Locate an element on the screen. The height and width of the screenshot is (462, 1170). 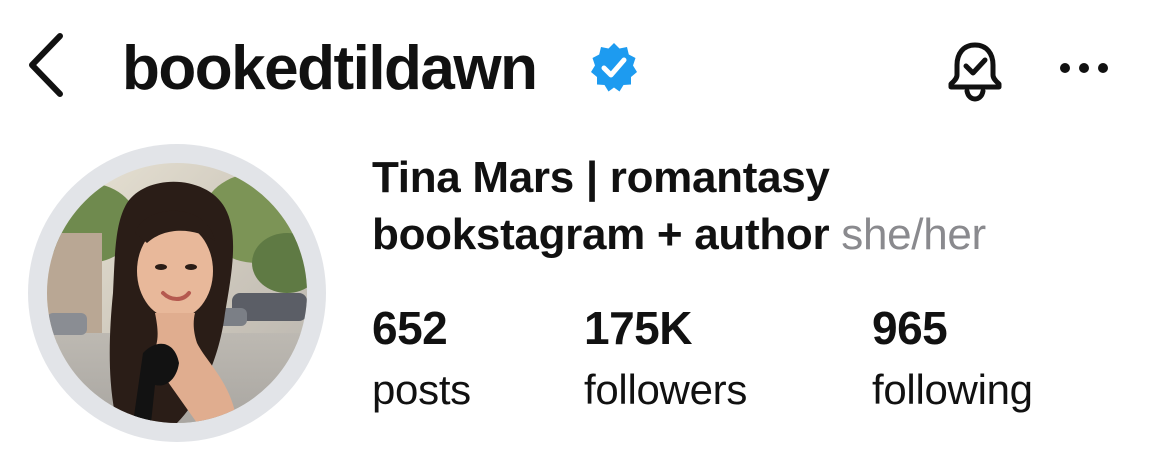
stat-posts-value: 652 is located at coordinates (410, 328).